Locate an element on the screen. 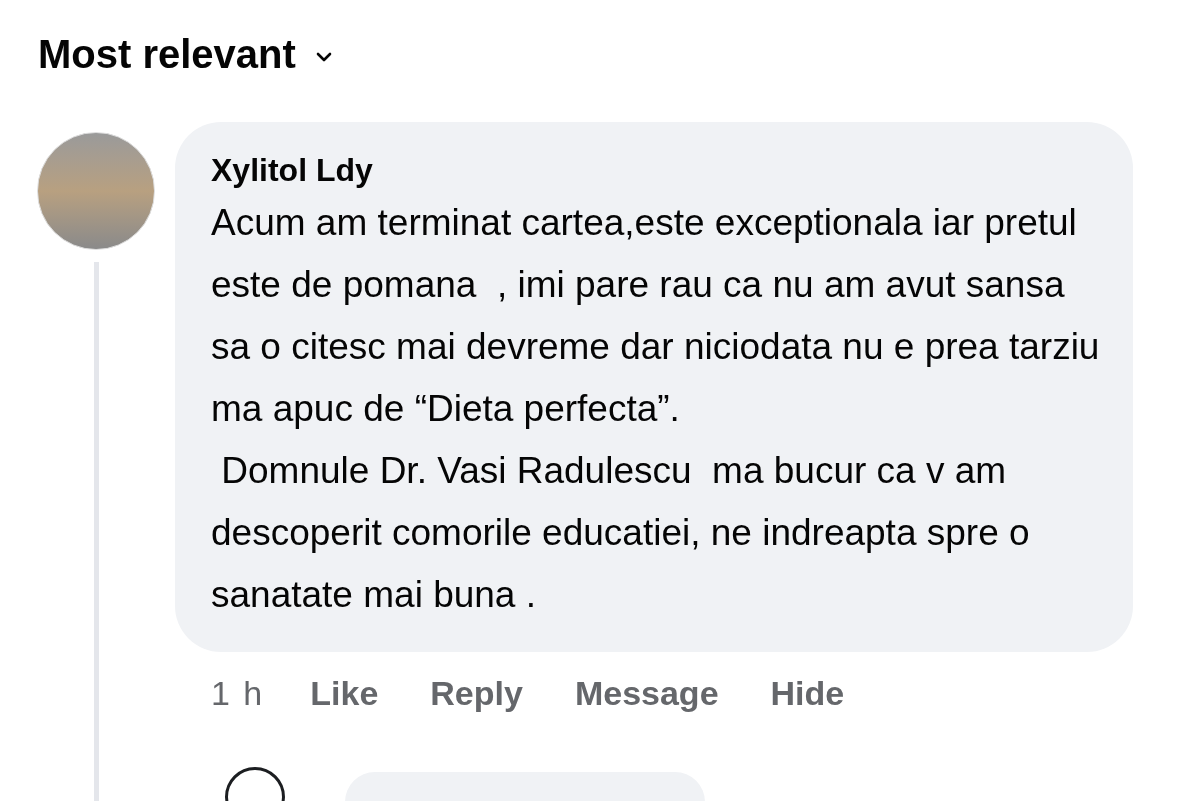 This screenshot has width=1179, height=801. chevron-down-icon is located at coordinates (323, 57).